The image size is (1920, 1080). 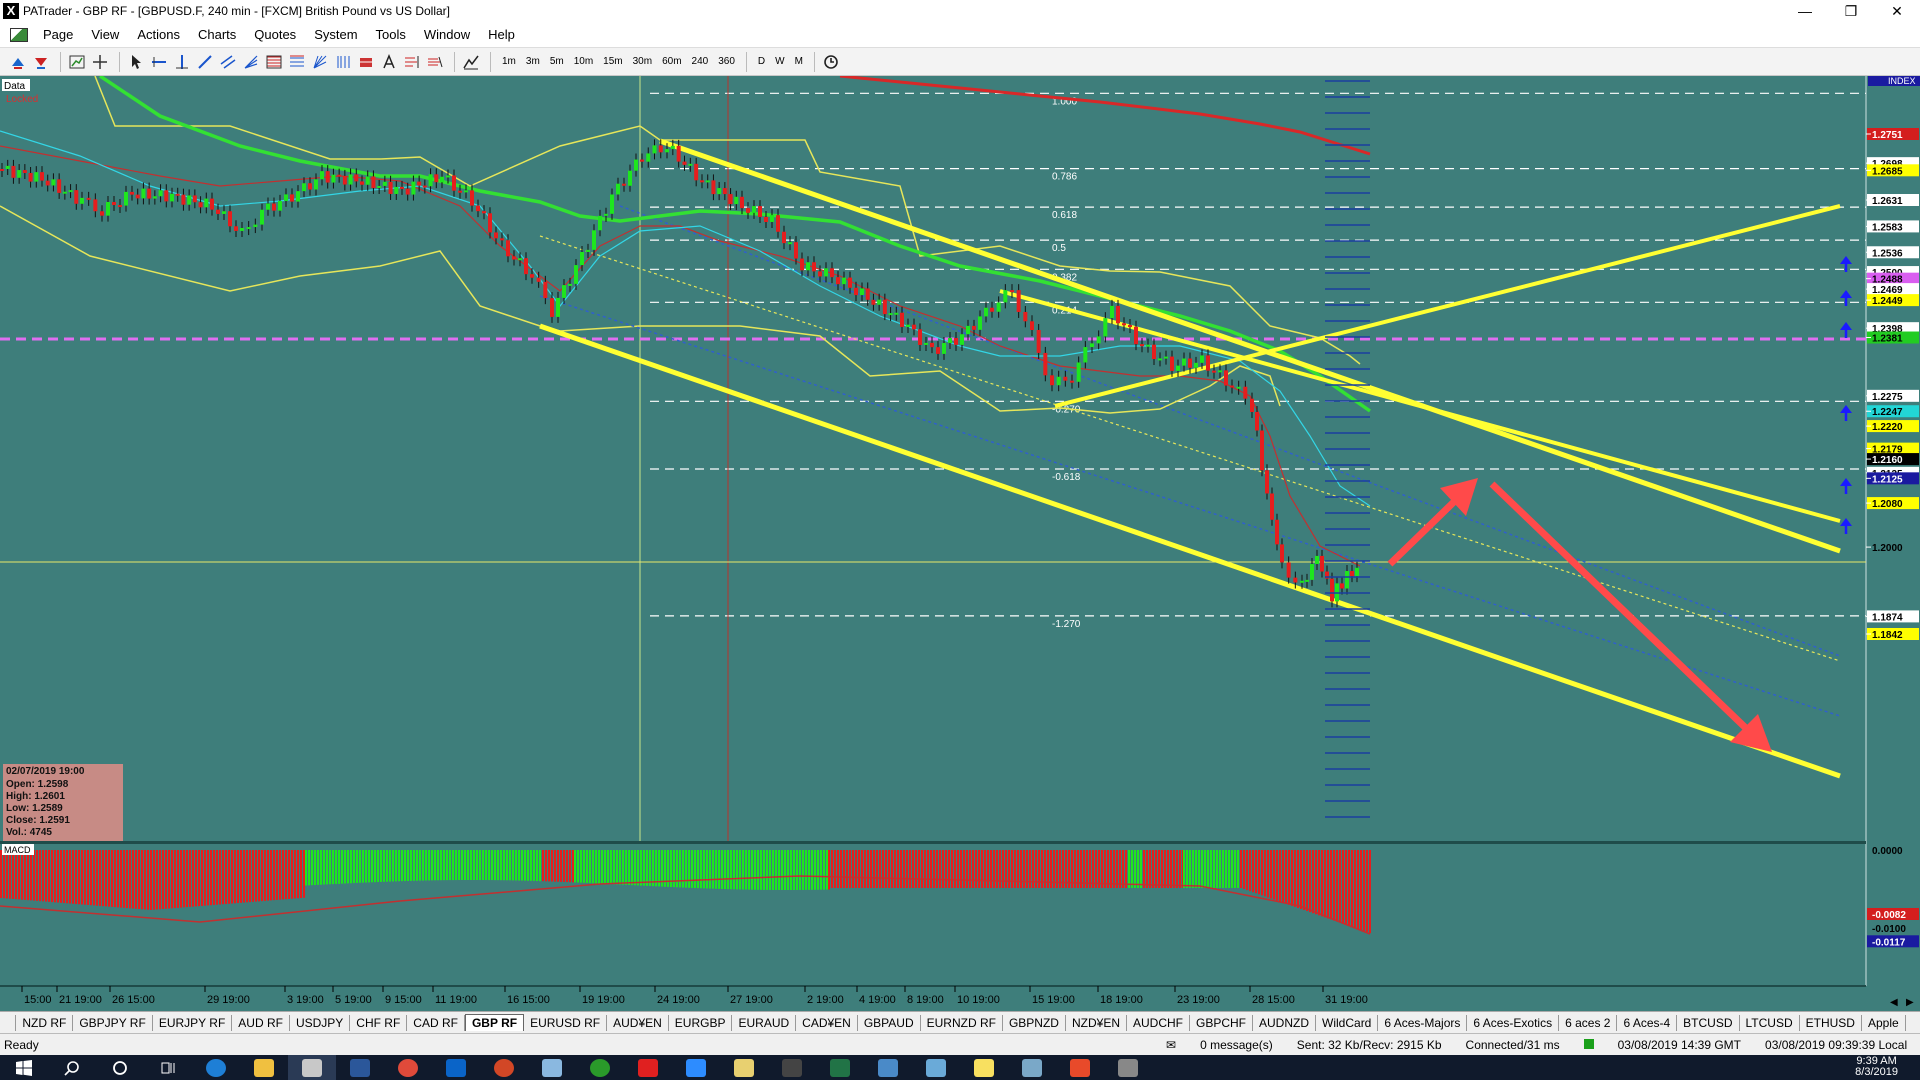 What do you see at coordinates (962, 1022) in the screenshot?
I see `symbol-tab: EURNZD RF` at bounding box center [962, 1022].